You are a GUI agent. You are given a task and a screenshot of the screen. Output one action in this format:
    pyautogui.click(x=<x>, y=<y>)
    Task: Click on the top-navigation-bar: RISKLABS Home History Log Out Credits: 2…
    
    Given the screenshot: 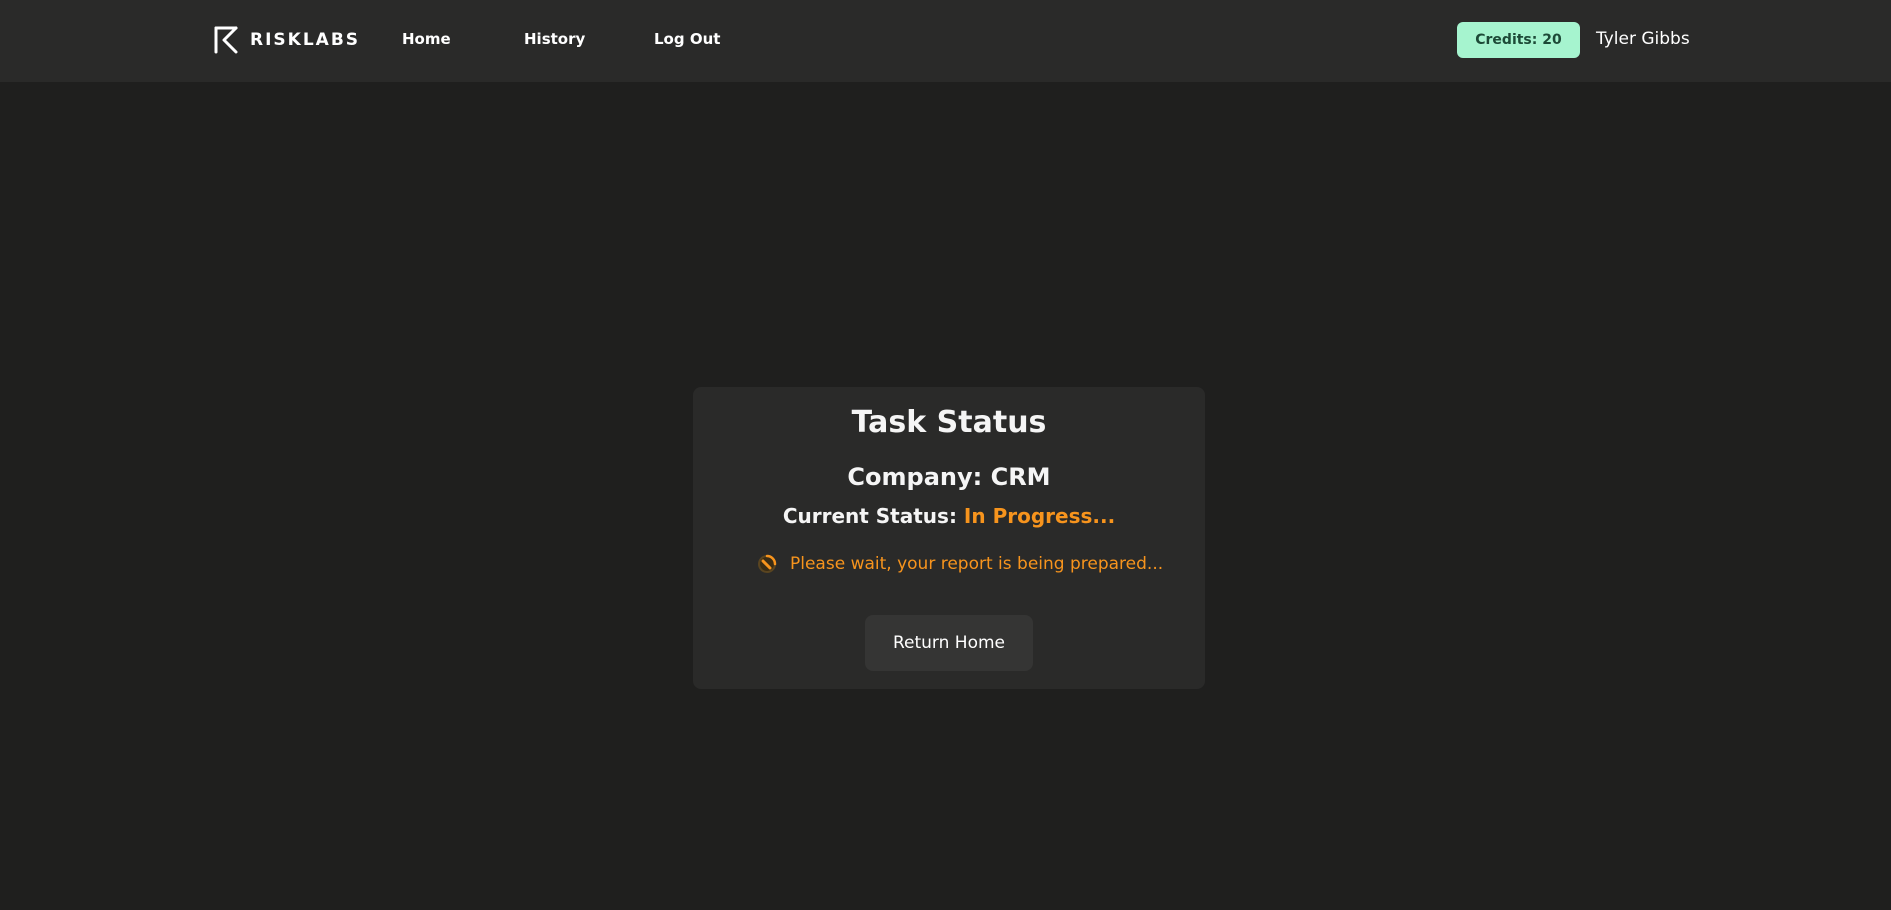 What is the action you would take?
    pyautogui.click(x=945, y=41)
    